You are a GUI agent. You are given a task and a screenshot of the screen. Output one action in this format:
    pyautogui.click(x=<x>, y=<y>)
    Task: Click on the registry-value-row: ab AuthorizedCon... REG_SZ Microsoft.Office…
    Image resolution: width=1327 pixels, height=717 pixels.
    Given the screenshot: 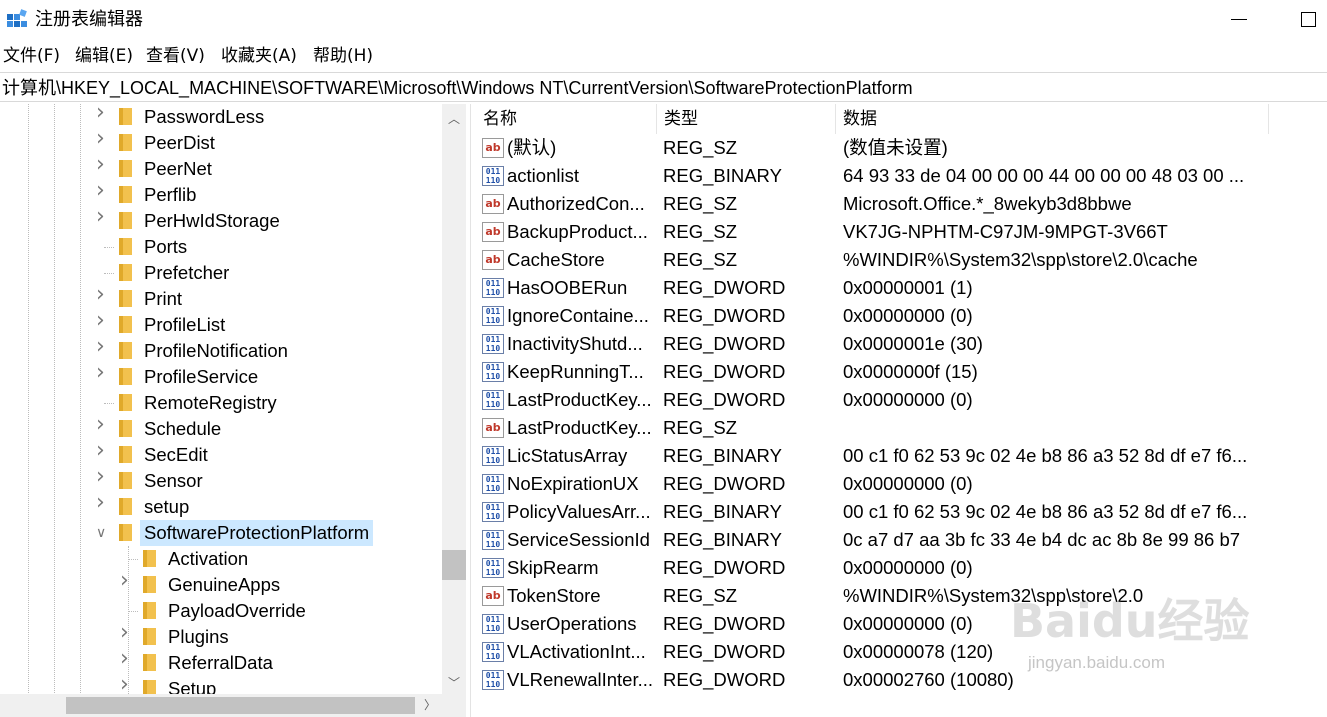 What is the action you would take?
    pyautogui.click(x=901, y=204)
    